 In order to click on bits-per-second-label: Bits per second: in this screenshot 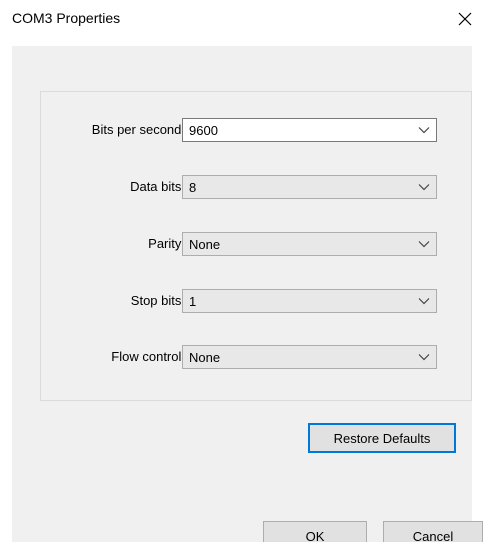, I will do `click(138, 129)`.